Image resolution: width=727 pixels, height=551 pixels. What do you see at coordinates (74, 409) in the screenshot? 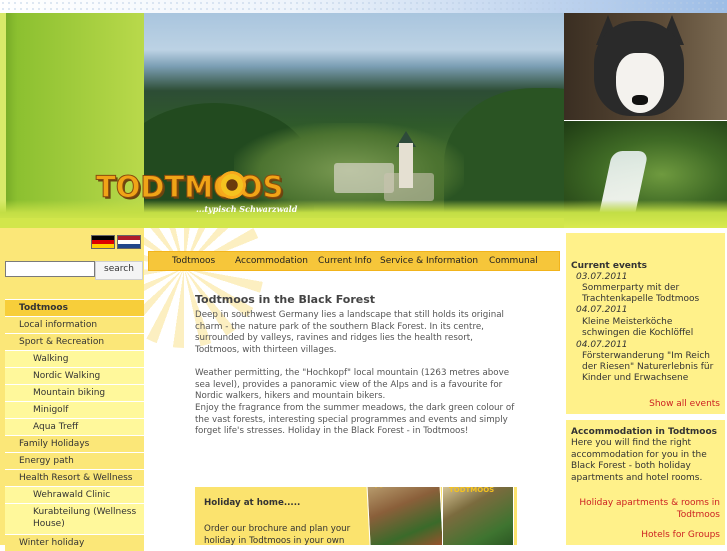
I see `sidebar-item-minigolf: Minigolf` at bounding box center [74, 409].